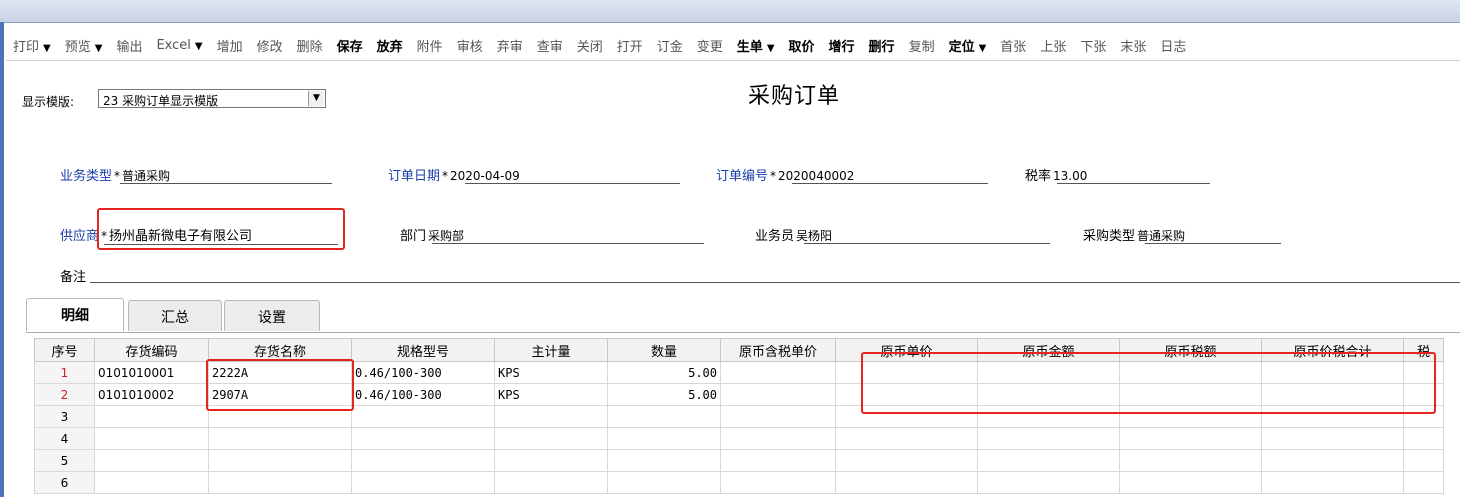 Image resolution: width=1460 pixels, height=498 pixels. What do you see at coordinates (756, 45) in the screenshot?
I see `toolbar-button: 生单 ▼` at bounding box center [756, 45].